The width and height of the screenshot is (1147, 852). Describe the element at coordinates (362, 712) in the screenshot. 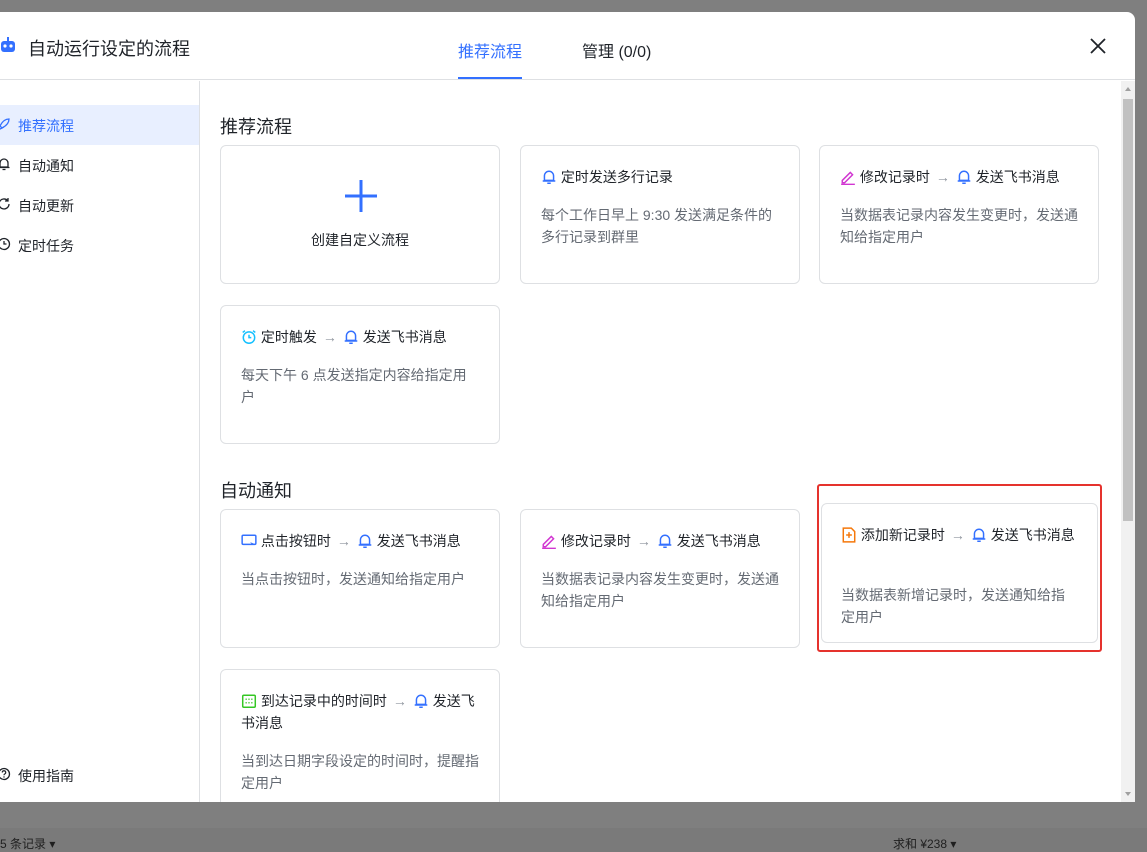

I see `card-title: 到达记录中的时间时 → 发送飞书消息` at that location.